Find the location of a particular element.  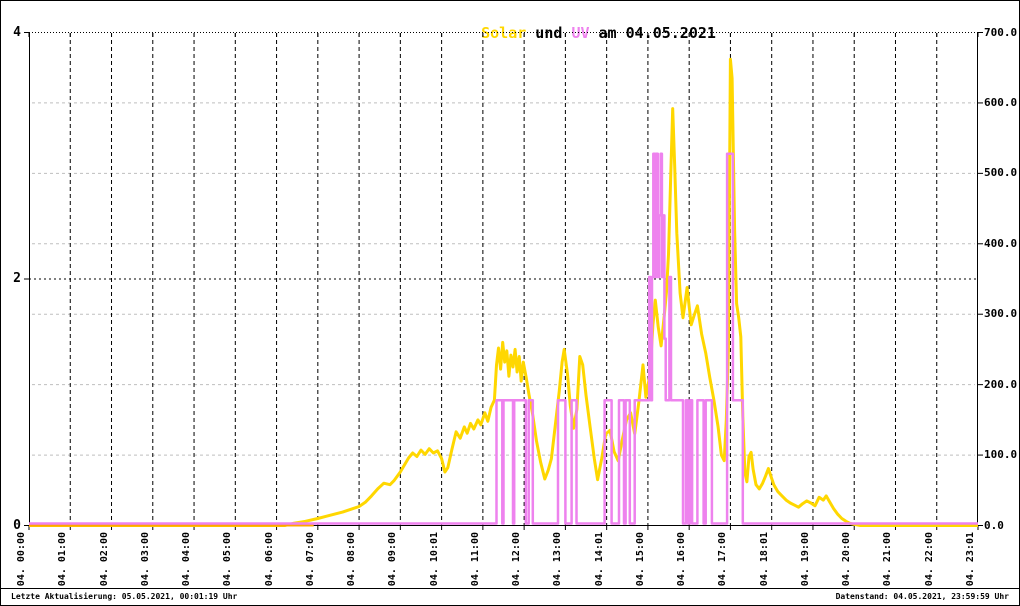

x-axis-tick-label: 04. 00:00 is located at coordinates (21, 559).